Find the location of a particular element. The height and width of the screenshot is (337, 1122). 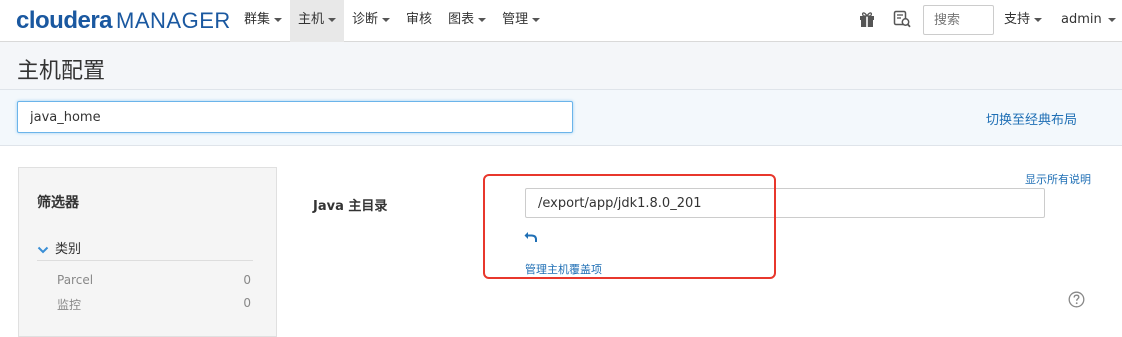

filter-item-monitoring: 监控 0 is located at coordinates (154, 304).